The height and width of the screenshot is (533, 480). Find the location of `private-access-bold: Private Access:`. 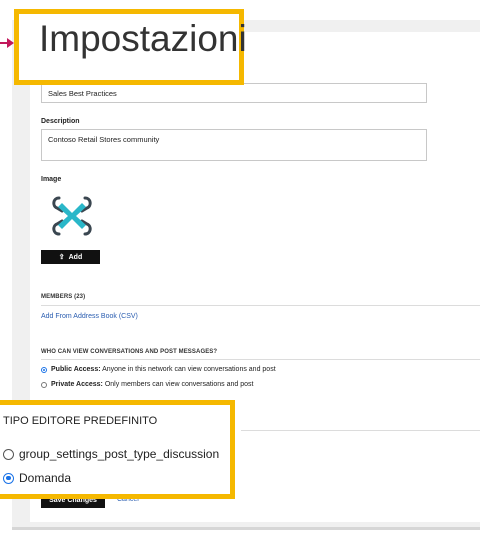

private-access-bold: Private Access: is located at coordinates (77, 384).